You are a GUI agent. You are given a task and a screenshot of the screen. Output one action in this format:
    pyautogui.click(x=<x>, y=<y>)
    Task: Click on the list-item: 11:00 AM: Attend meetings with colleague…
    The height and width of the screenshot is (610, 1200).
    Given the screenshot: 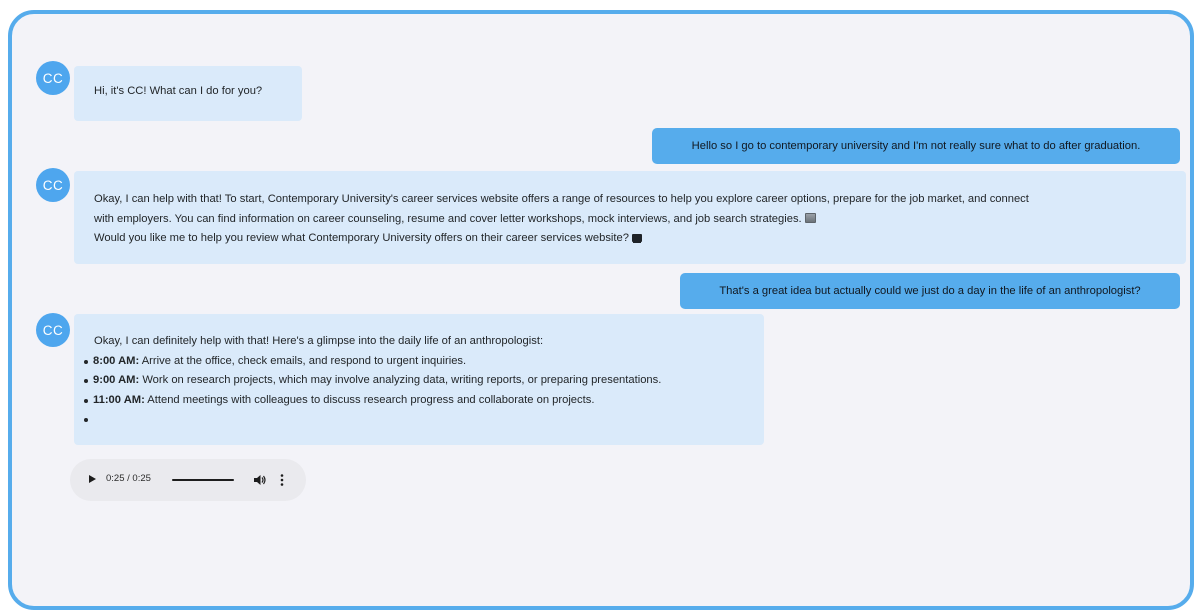 What is the action you would take?
    pyautogui.click(x=424, y=401)
    